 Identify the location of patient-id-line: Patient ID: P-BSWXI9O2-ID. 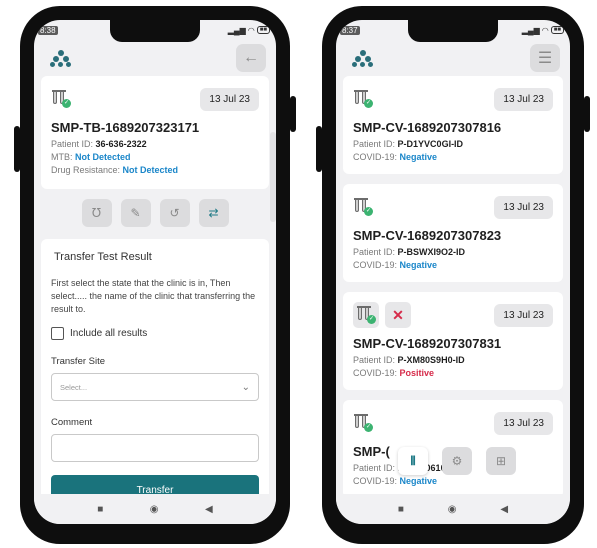
(409, 252).